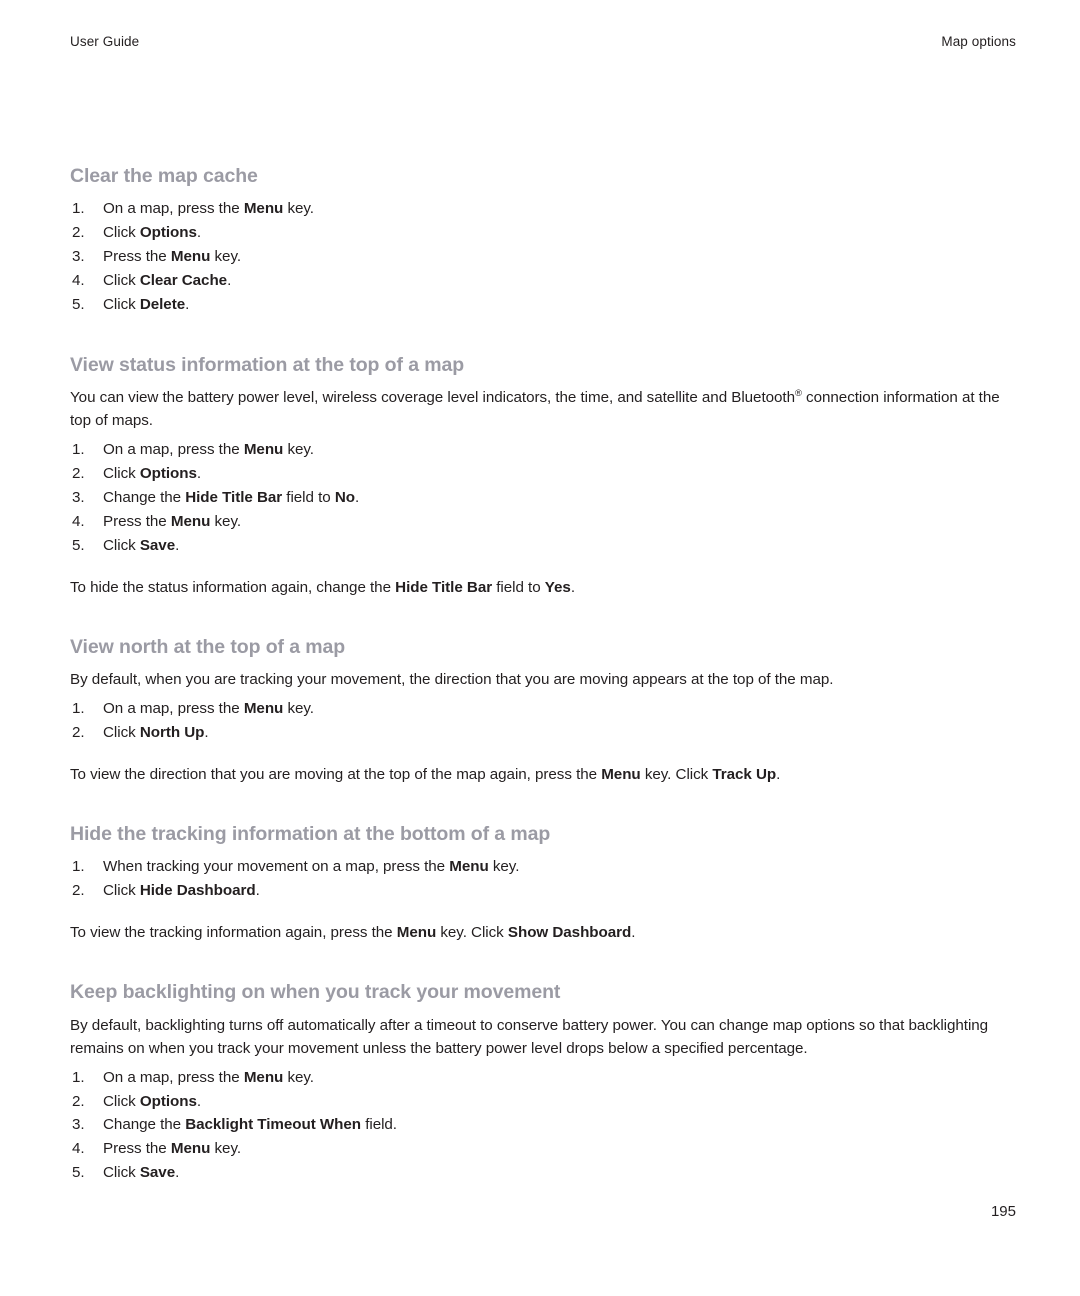 The image size is (1080, 1296). Describe the element at coordinates (557, 587) in the screenshot. I see `emphasis-term: Yes` at that location.